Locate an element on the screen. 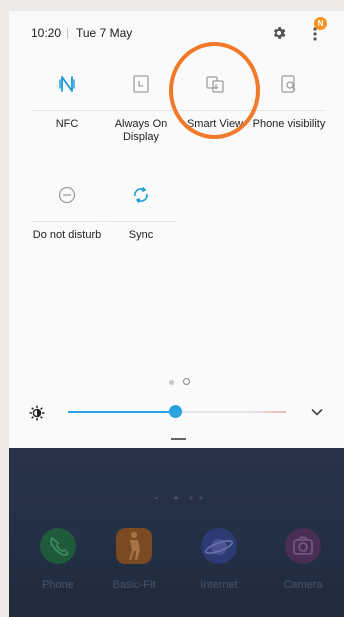 The image size is (344, 617). tile-label: Always On Display is located at coordinates (141, 130).